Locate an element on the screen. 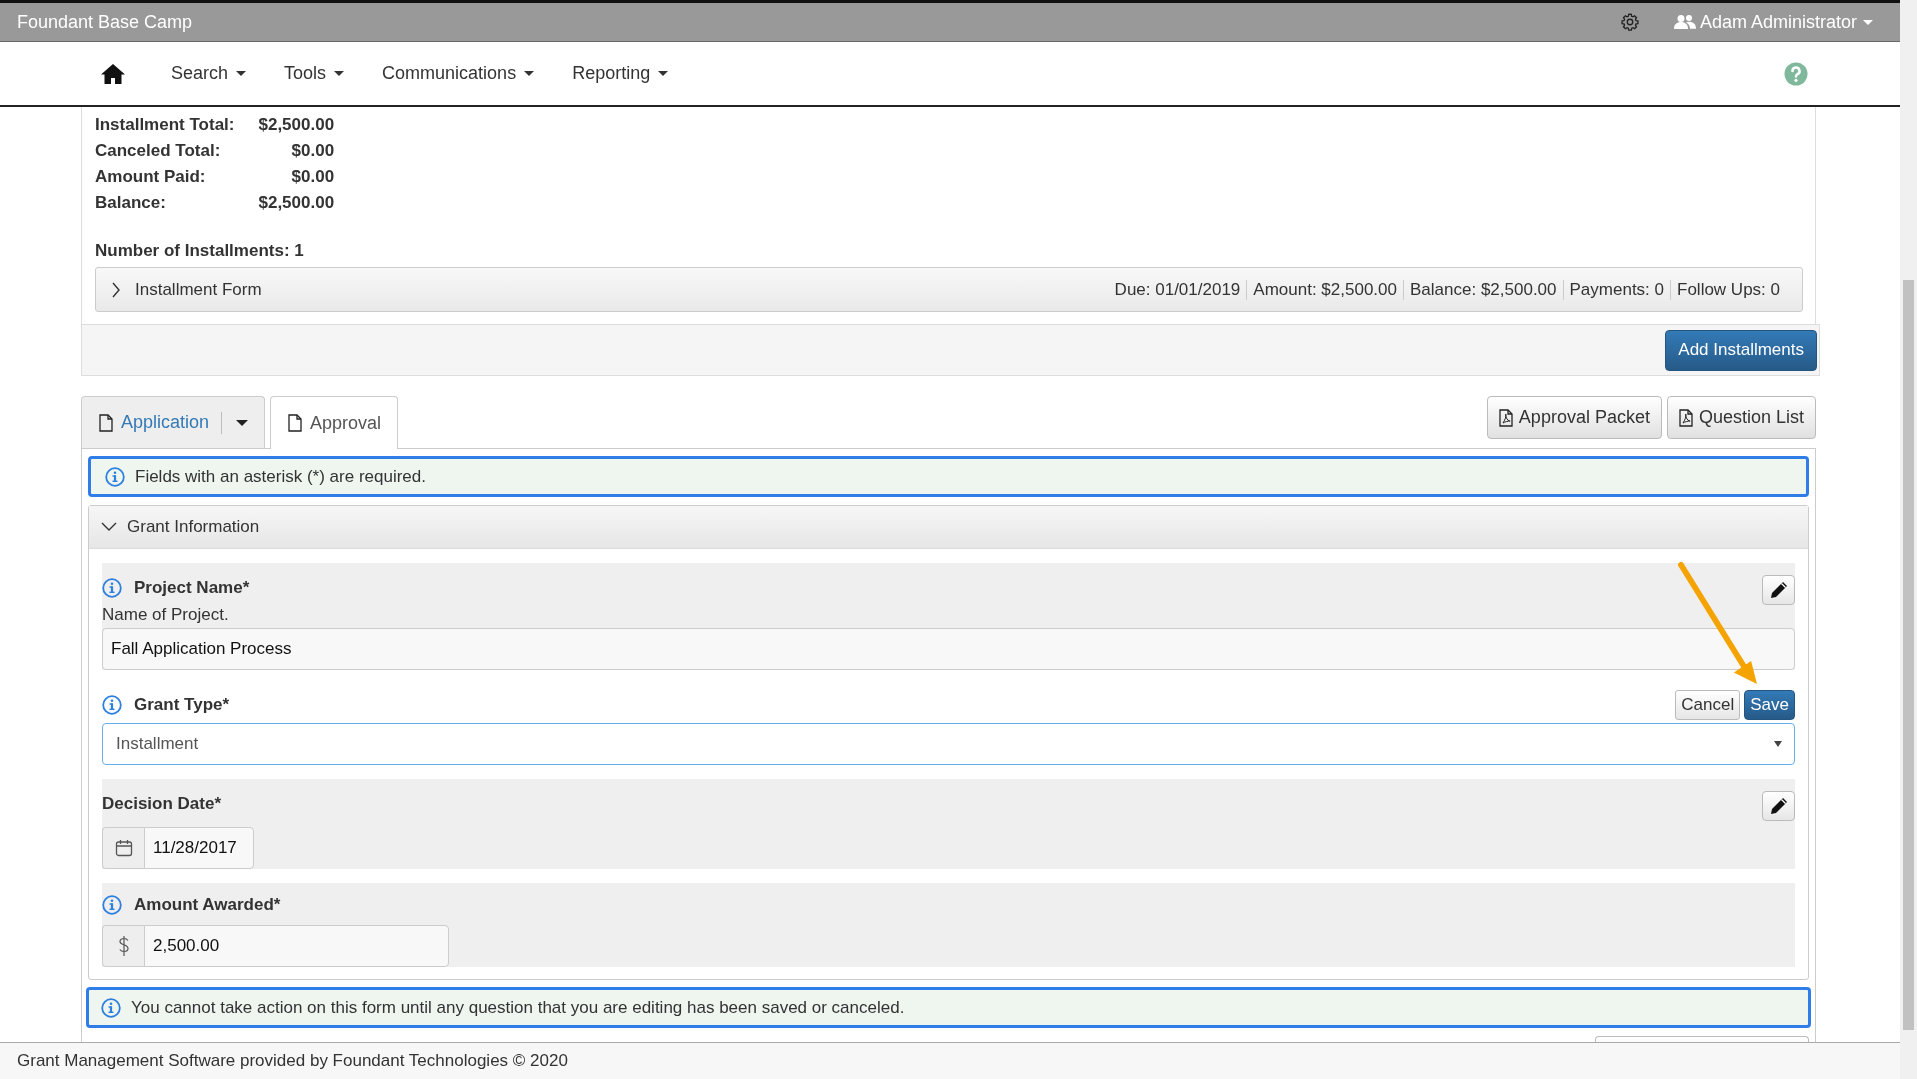  installment-stat: Follow Ups: 0 is located at coordinates (1728, 289).